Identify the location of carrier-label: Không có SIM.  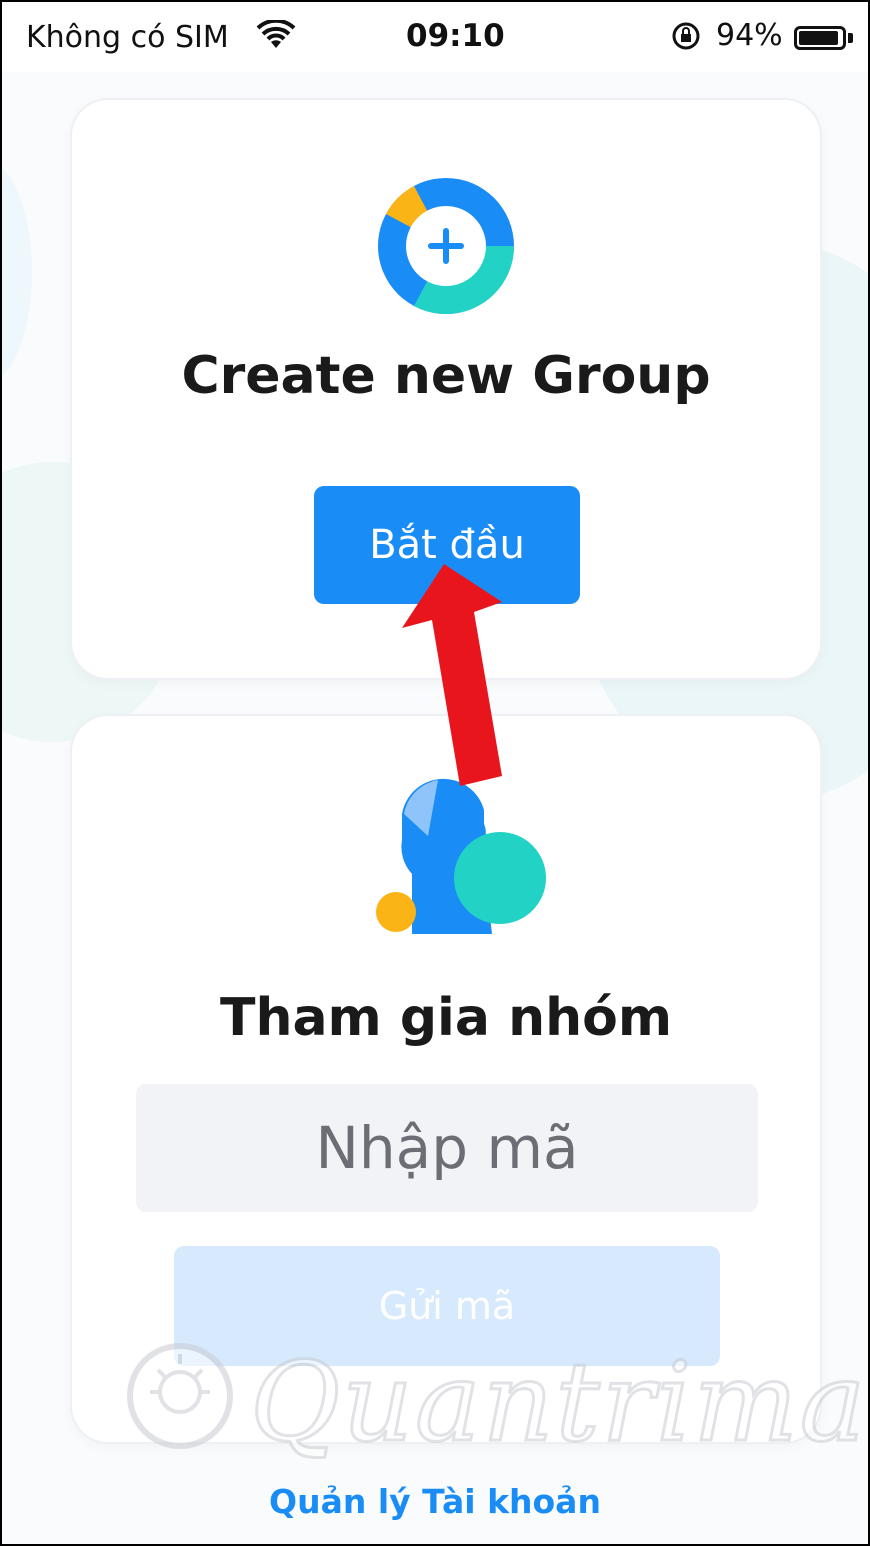
(127, 37).